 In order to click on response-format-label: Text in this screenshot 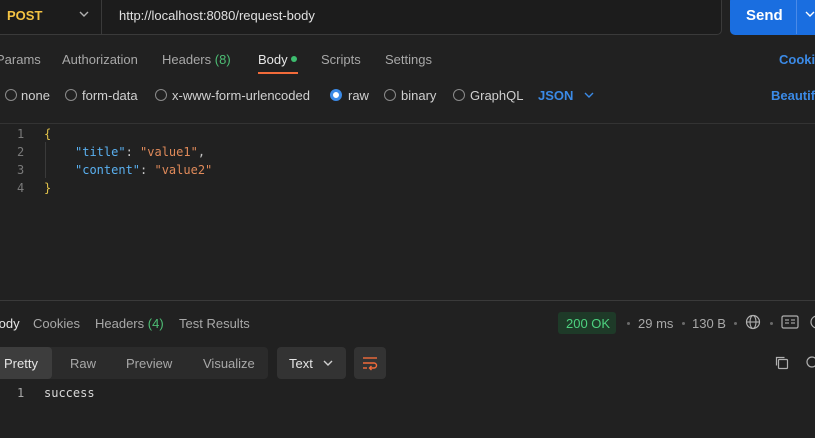, I will do `click(301, 363)`.